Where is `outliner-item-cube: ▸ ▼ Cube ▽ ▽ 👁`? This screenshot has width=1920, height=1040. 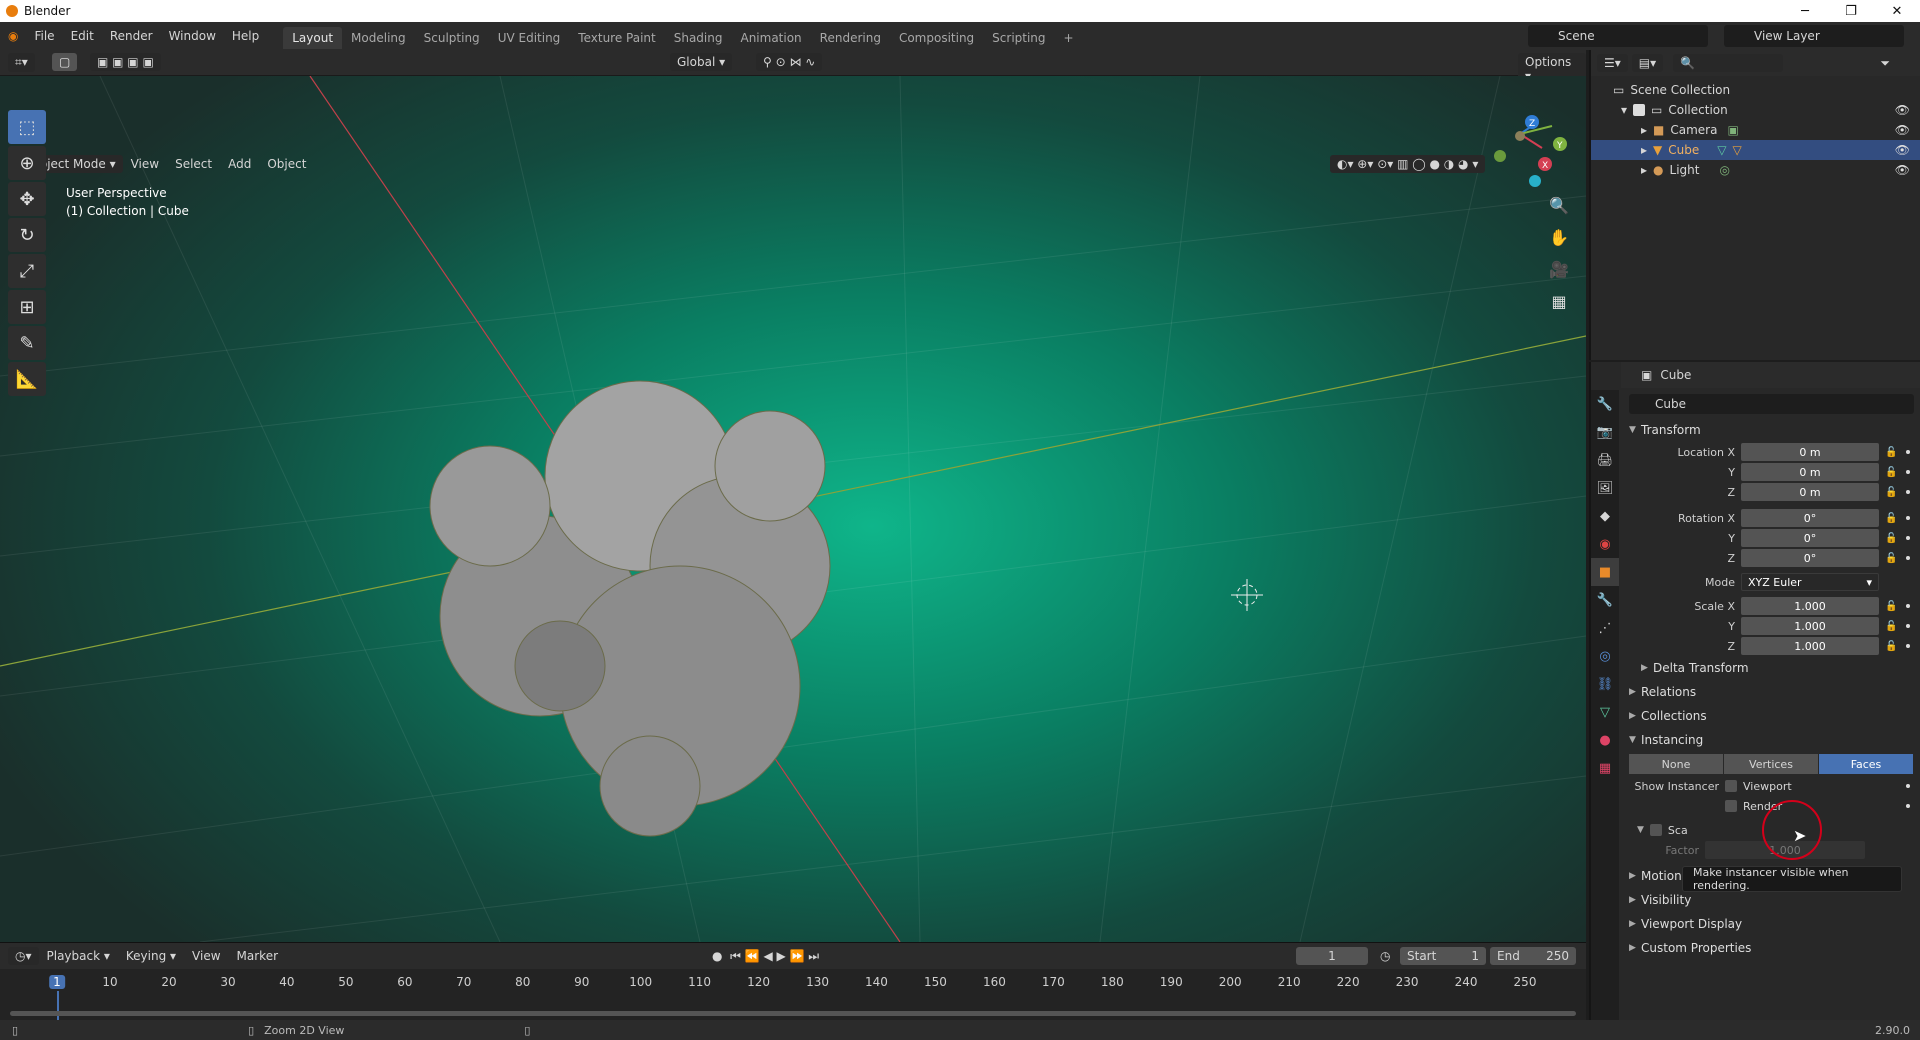 outliner-item-cube: ▸ ▼ Cube ▽ ▽ 👁 is located at coordinates (1755, 150).